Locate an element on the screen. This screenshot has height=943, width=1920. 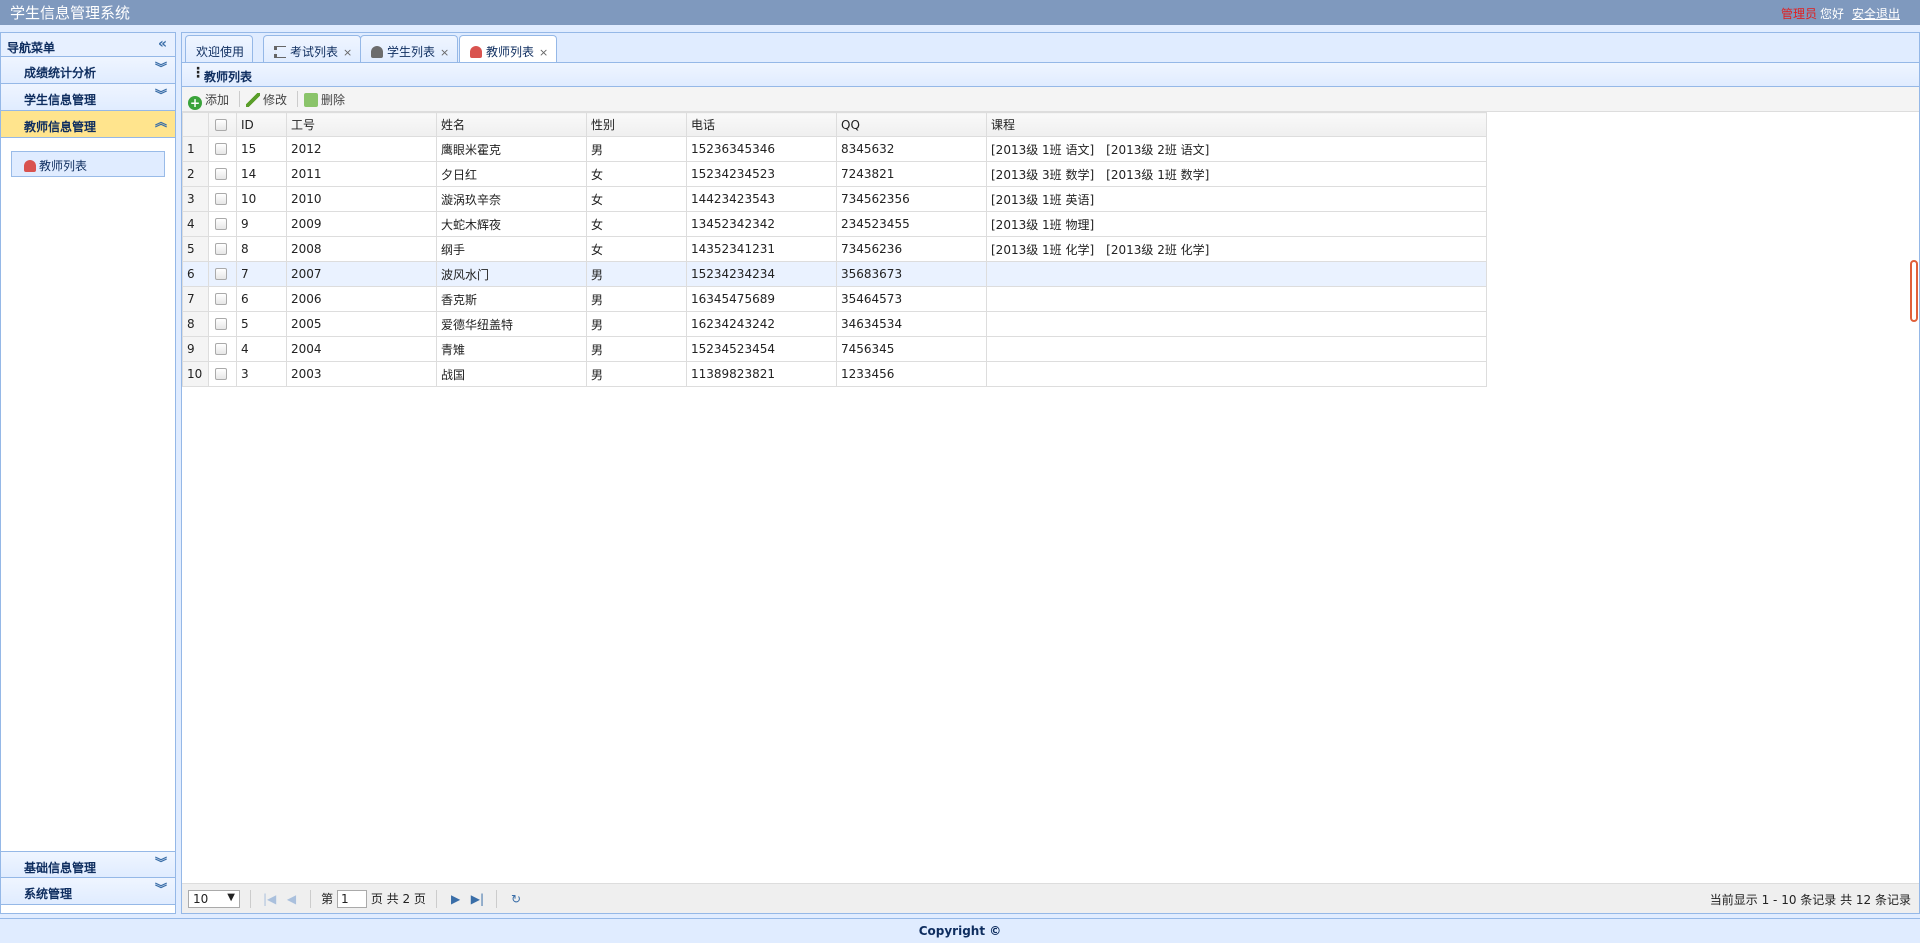
row-number: 9 is located at coordinates (195, 349).